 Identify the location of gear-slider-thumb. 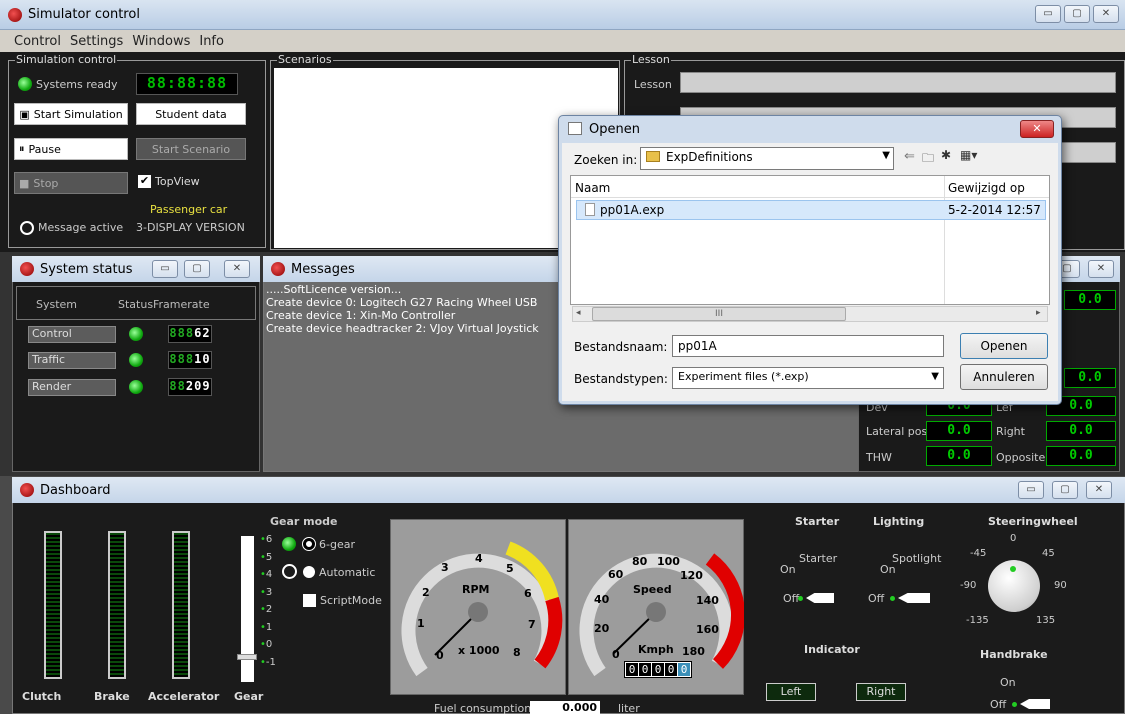
(247, 657).